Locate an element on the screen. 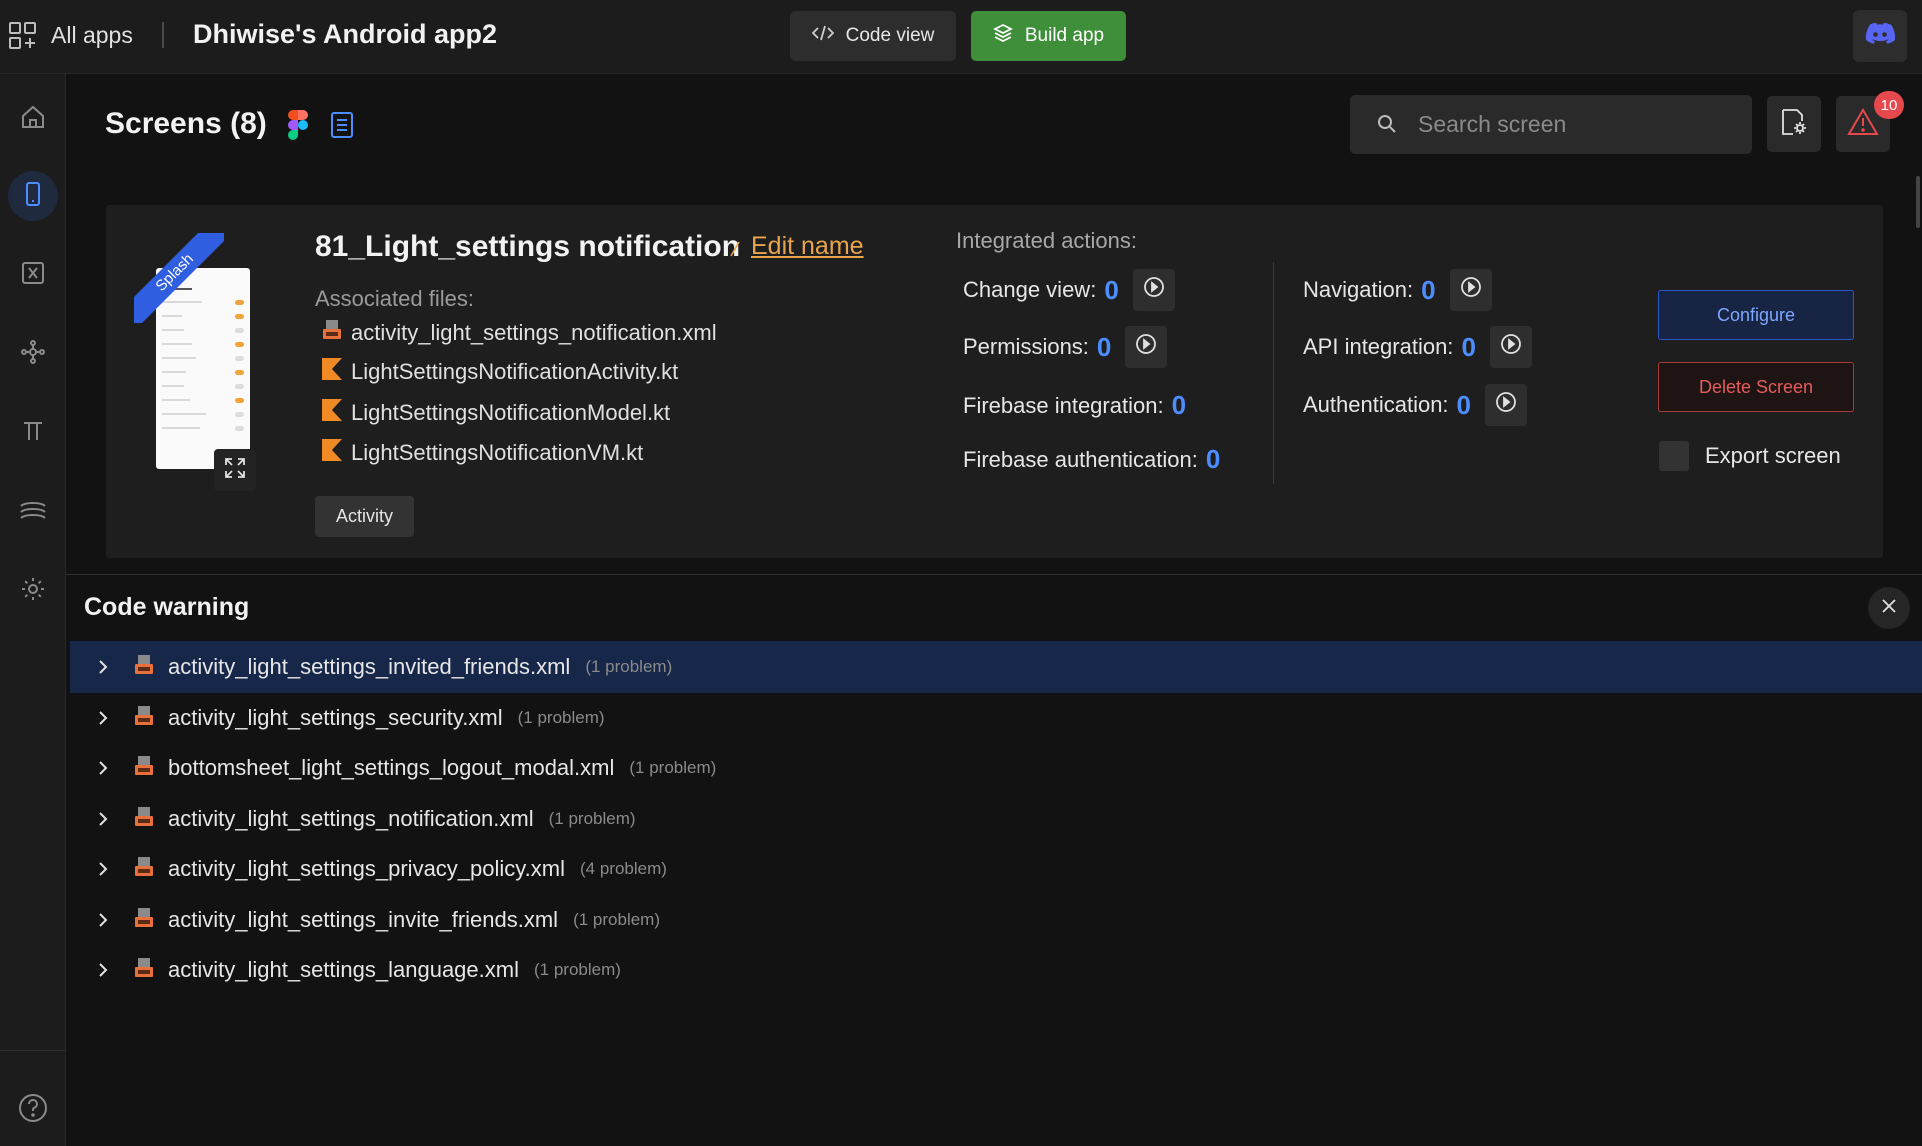  associated-file-row: LightSettingsNotificationActivity.kt is located at coordinates (500, 372).